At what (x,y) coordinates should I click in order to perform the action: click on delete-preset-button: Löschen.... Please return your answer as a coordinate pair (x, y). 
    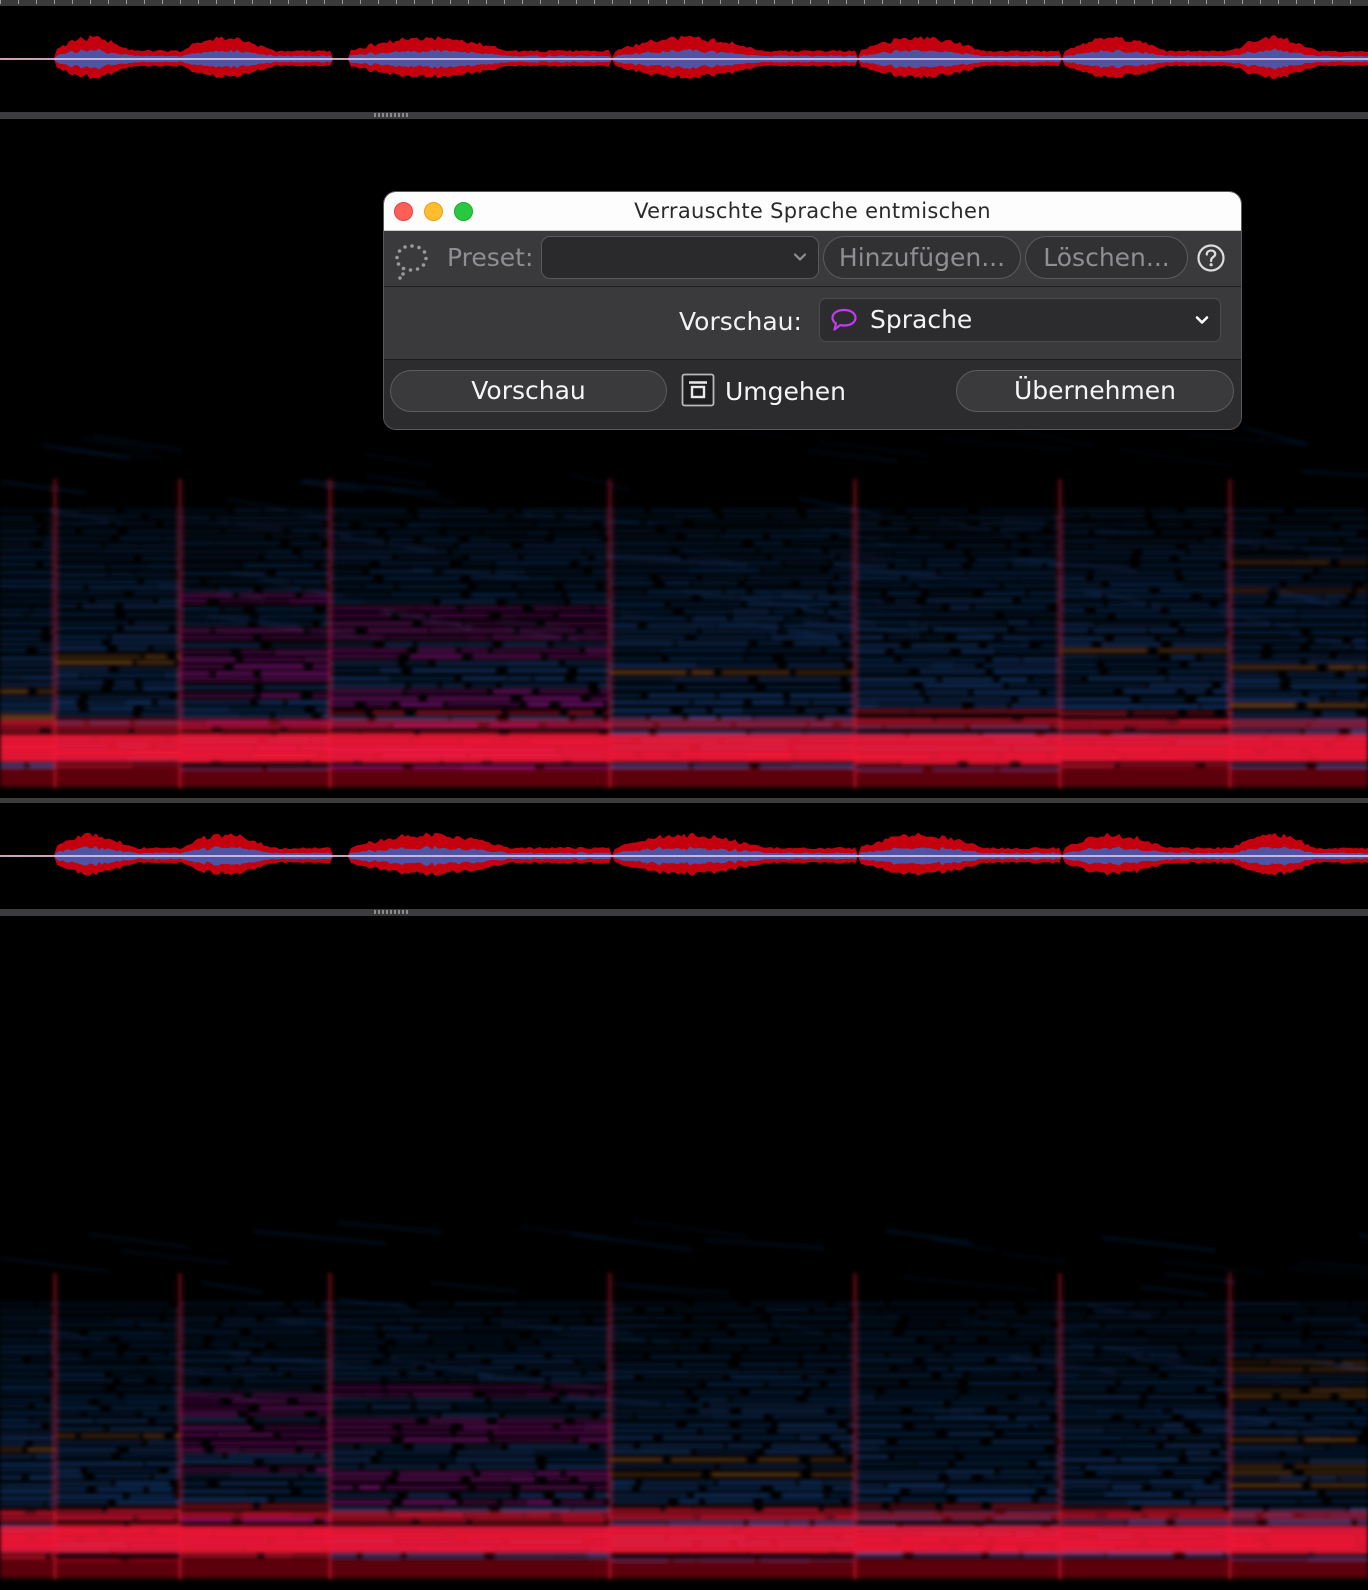
    Looking at the image, I should click on (1106, 257).